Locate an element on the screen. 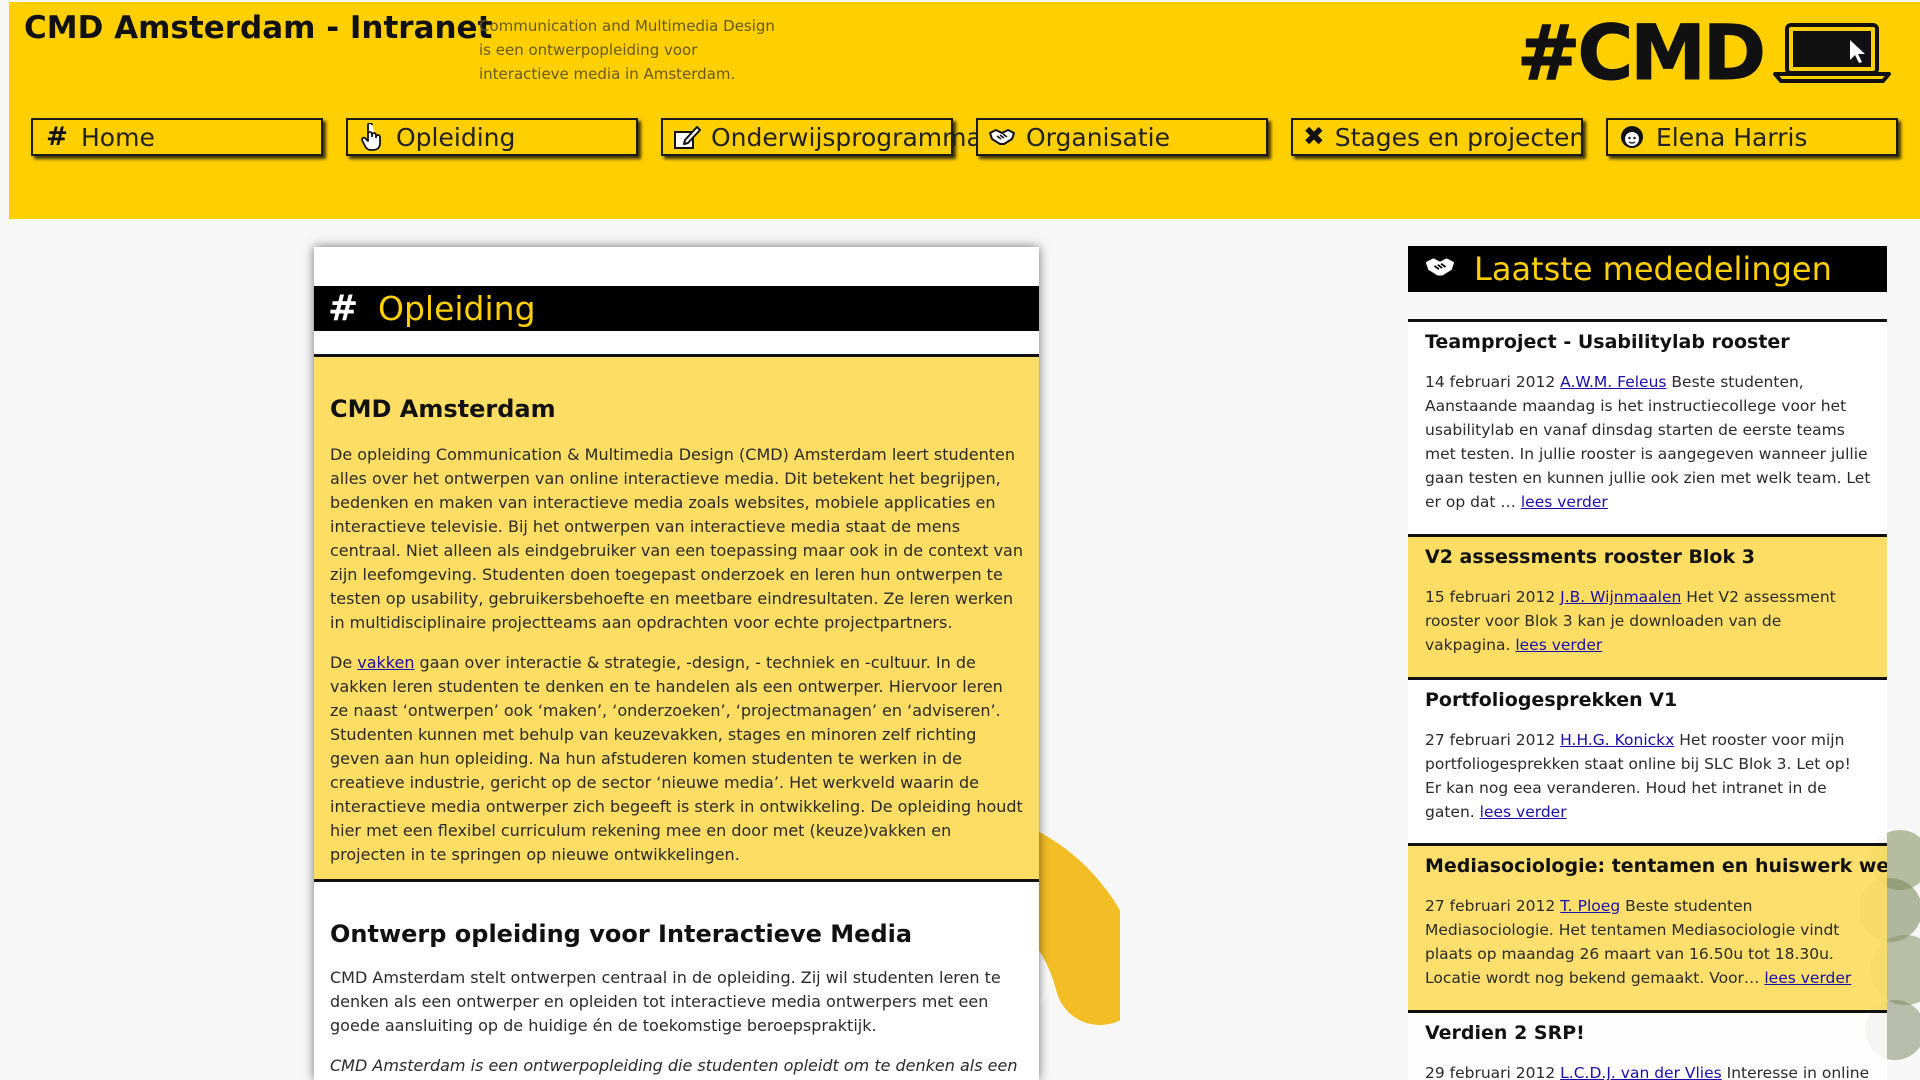 Image resolution: width=1920 pixels, height=1080 pixels. nav-label: Opleiding is located at coordinates (456, 137).